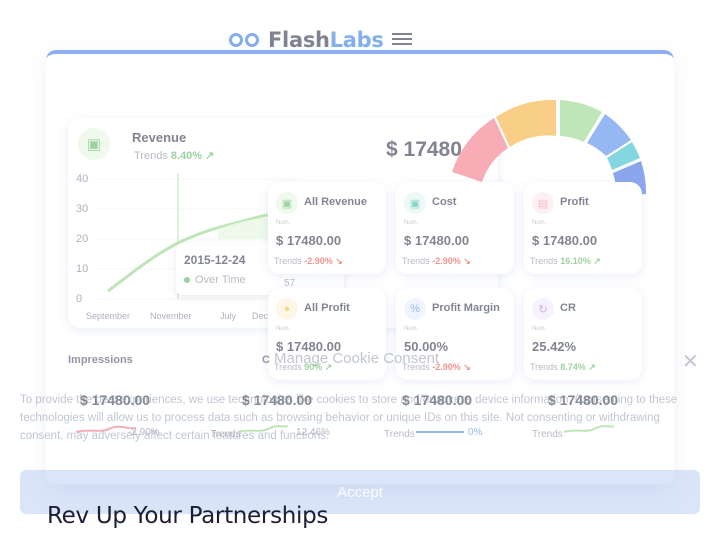 This screenshot has height=540, width=720. Describe the element at coordinates (690, 361) in the screenshot. I see `close-icon: ✕` at that location.